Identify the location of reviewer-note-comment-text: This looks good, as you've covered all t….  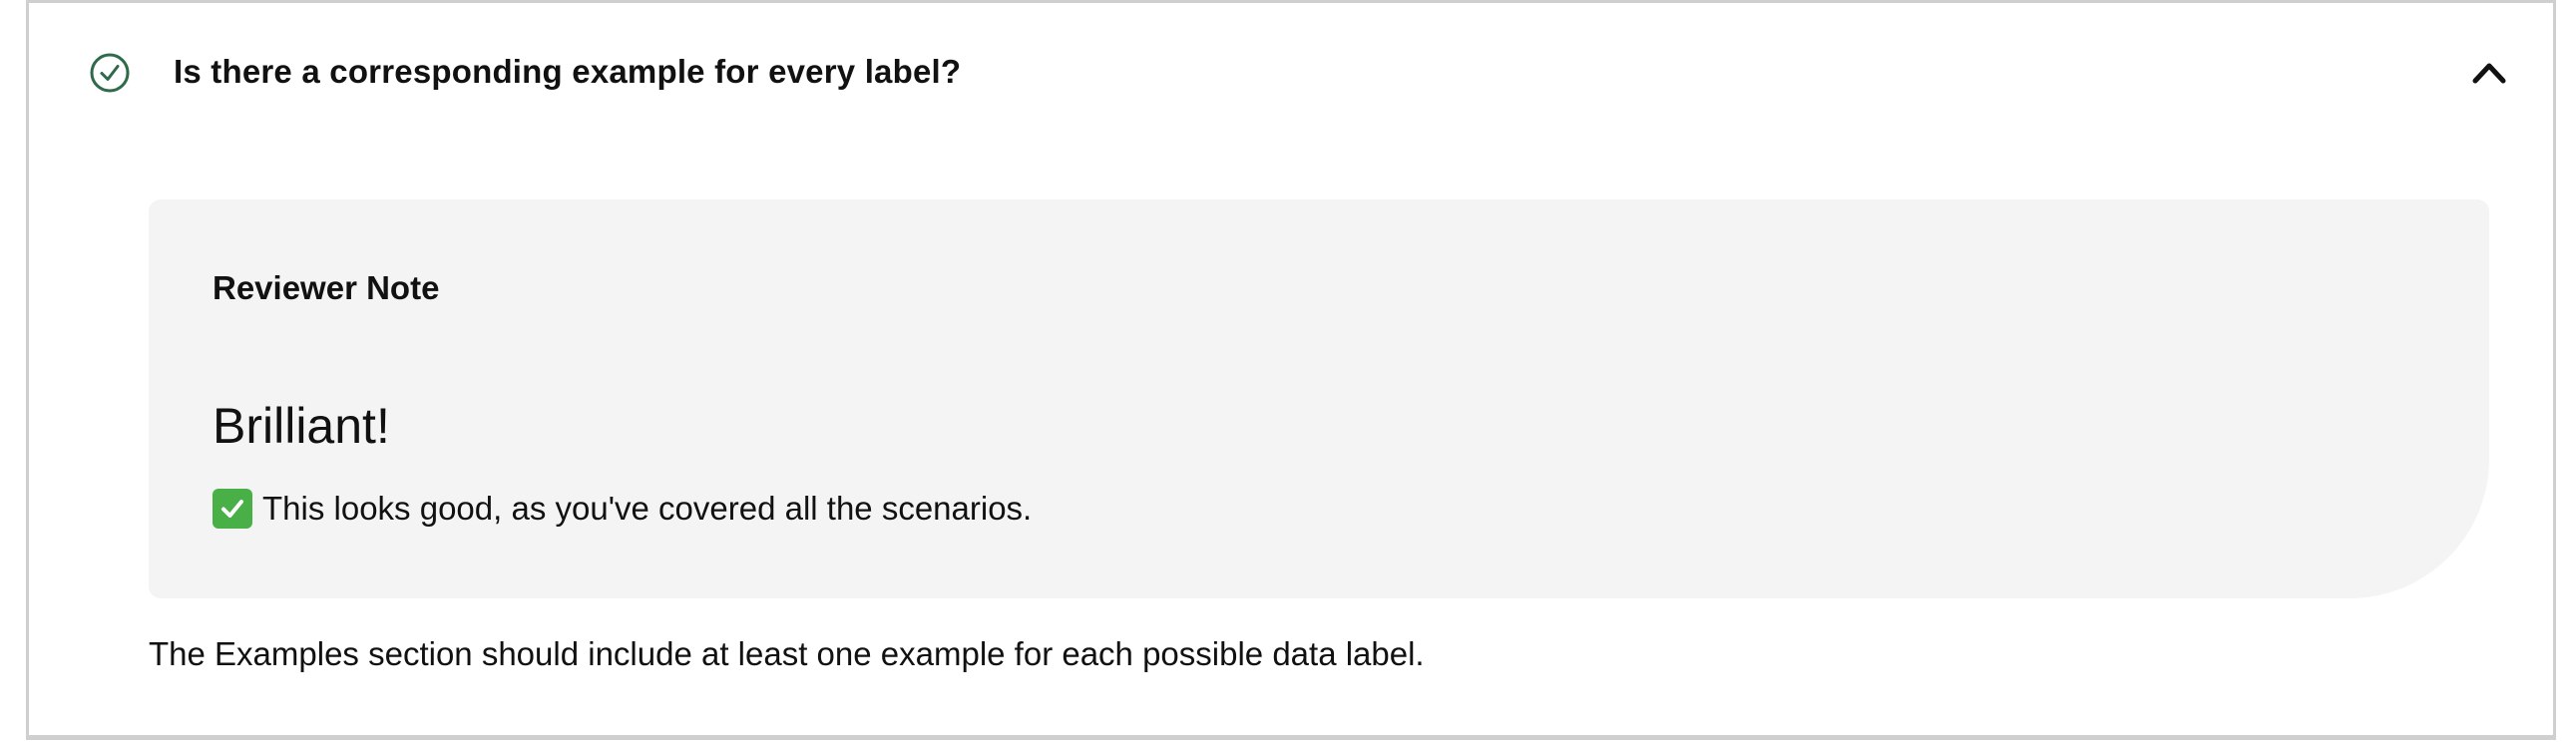
(647, 508).